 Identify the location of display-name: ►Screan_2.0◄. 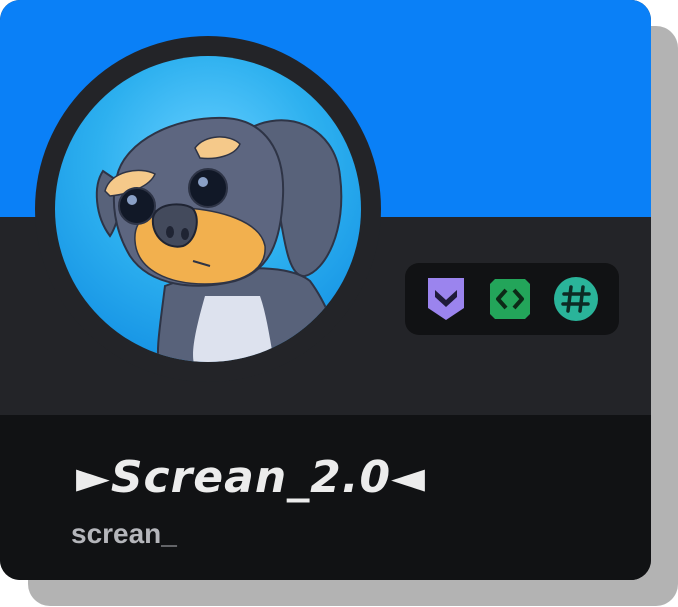
(251, 477).